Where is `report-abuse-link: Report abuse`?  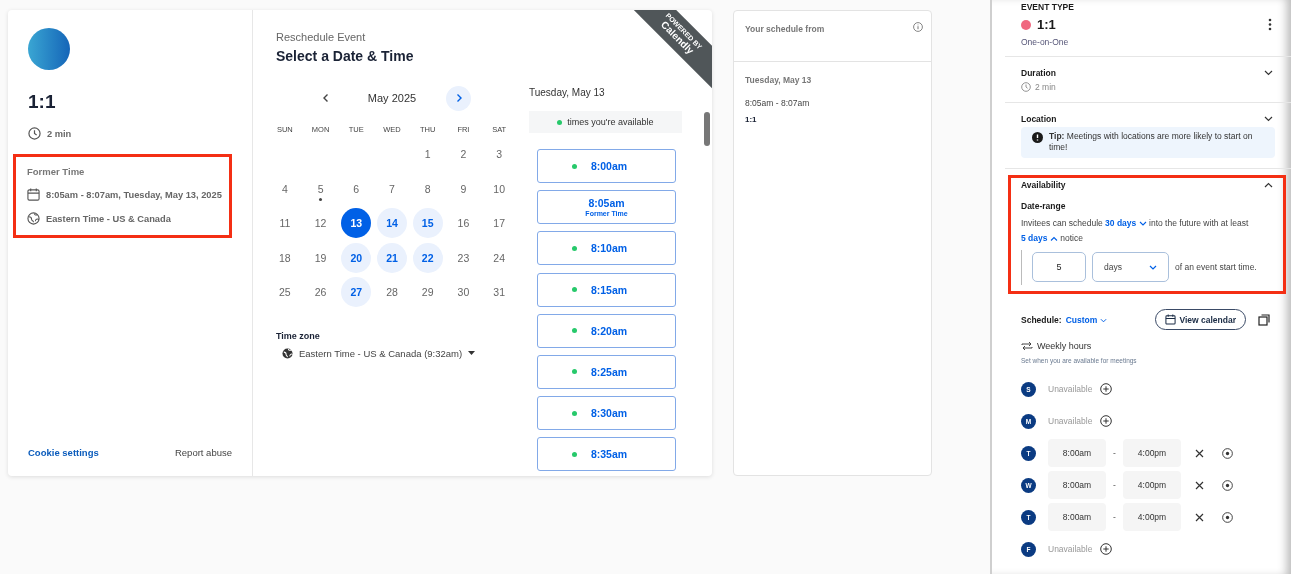
report-abuse-link: Report abuse is located at coordinates (203, 452).